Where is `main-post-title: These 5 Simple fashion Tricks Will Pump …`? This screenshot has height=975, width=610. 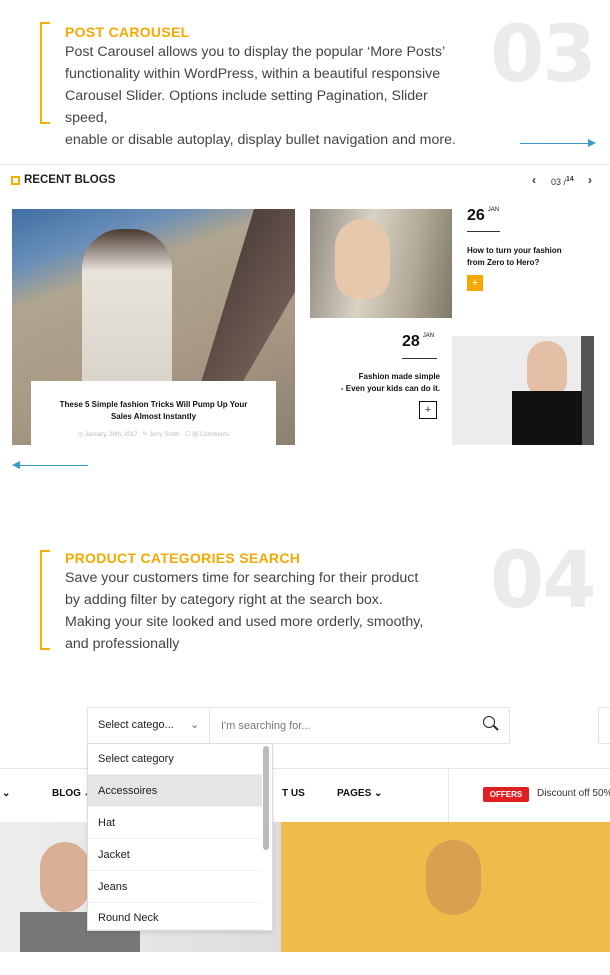
main-post-title: These 5 Simple fashion Tricks Will Pump … is located at coordinates (153, 411).